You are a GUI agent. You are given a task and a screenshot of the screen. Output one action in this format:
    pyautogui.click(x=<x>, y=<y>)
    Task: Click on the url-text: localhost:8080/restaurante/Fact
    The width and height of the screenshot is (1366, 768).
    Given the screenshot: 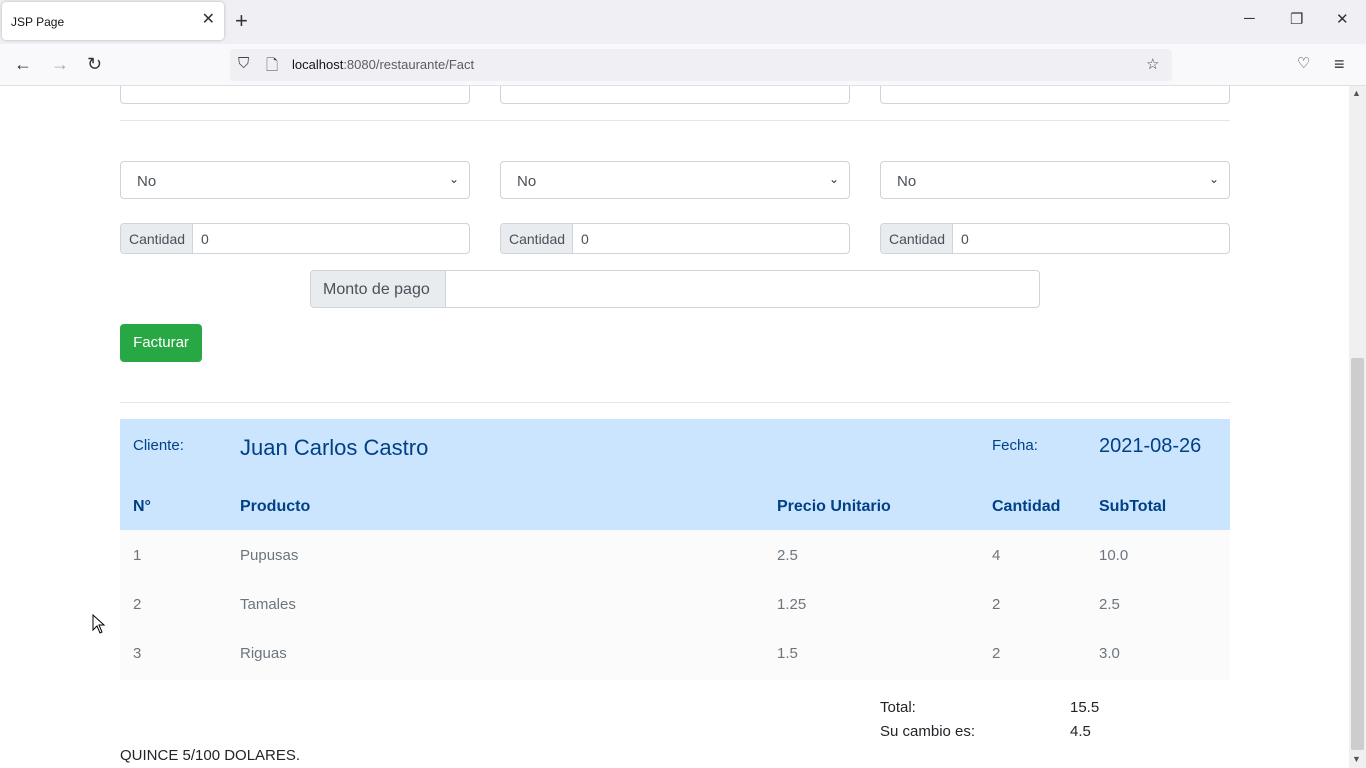 What is the action you would take?
    pyautogui.click(x=383, y=64)
    